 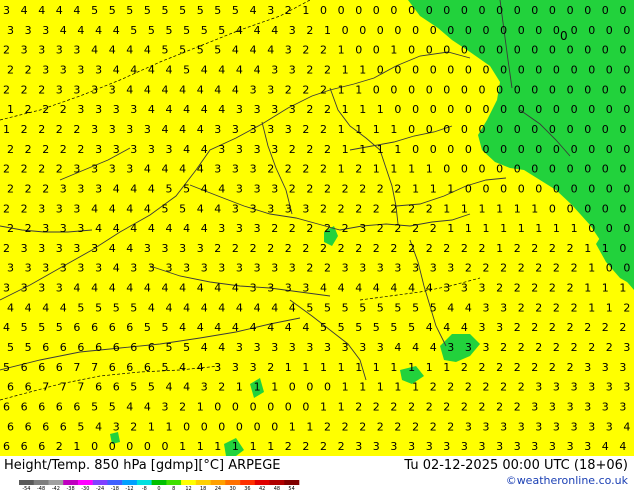 What do you see at coordinates (564, 36) in the screenshot?
I see `cold-region-label: 0` at bounding box center [564, 36].